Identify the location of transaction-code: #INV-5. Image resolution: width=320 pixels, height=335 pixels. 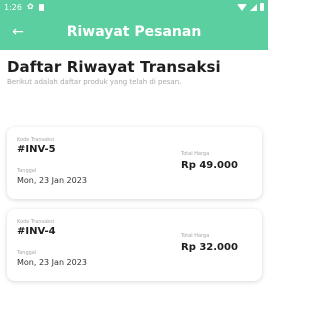
(36, 149).